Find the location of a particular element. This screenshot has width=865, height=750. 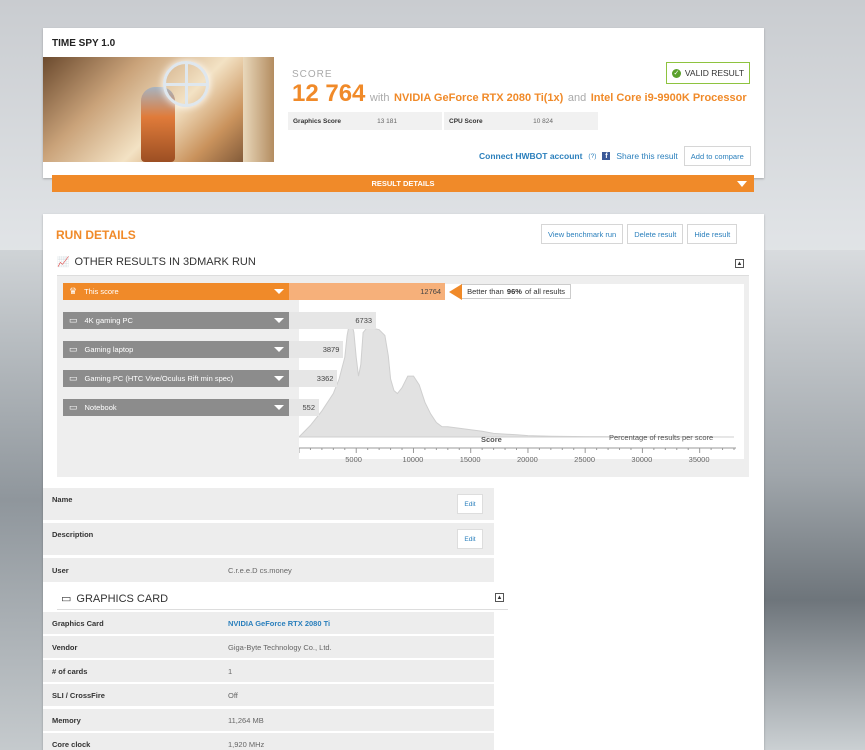

view-benchmark-run-button: View benchmark run is located at coordinates (582, 234).